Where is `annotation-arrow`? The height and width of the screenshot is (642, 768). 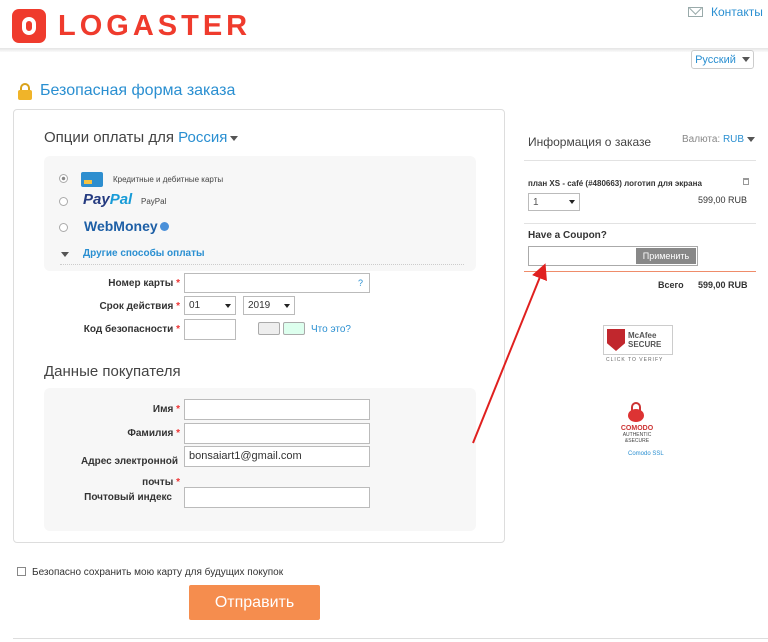
annotation-arrow is located at coordinates (509, 353).